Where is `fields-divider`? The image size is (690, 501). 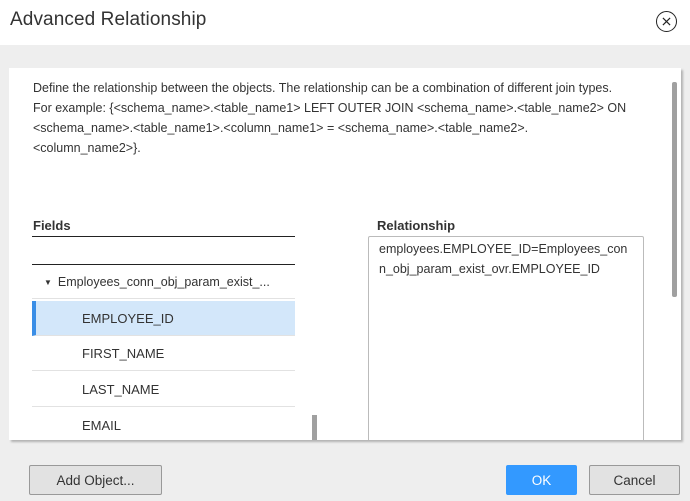 fields-divider is located at coordinates (163, 236).